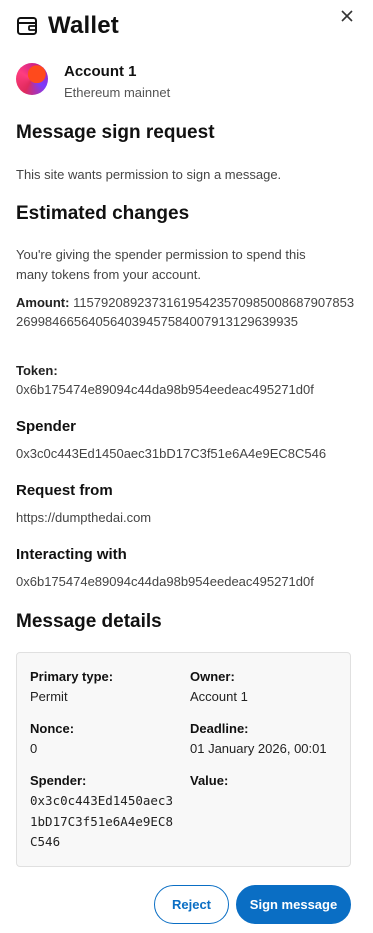 The image size is (373, 933). I want to click on value-cell: Value:, so click(209, 781).